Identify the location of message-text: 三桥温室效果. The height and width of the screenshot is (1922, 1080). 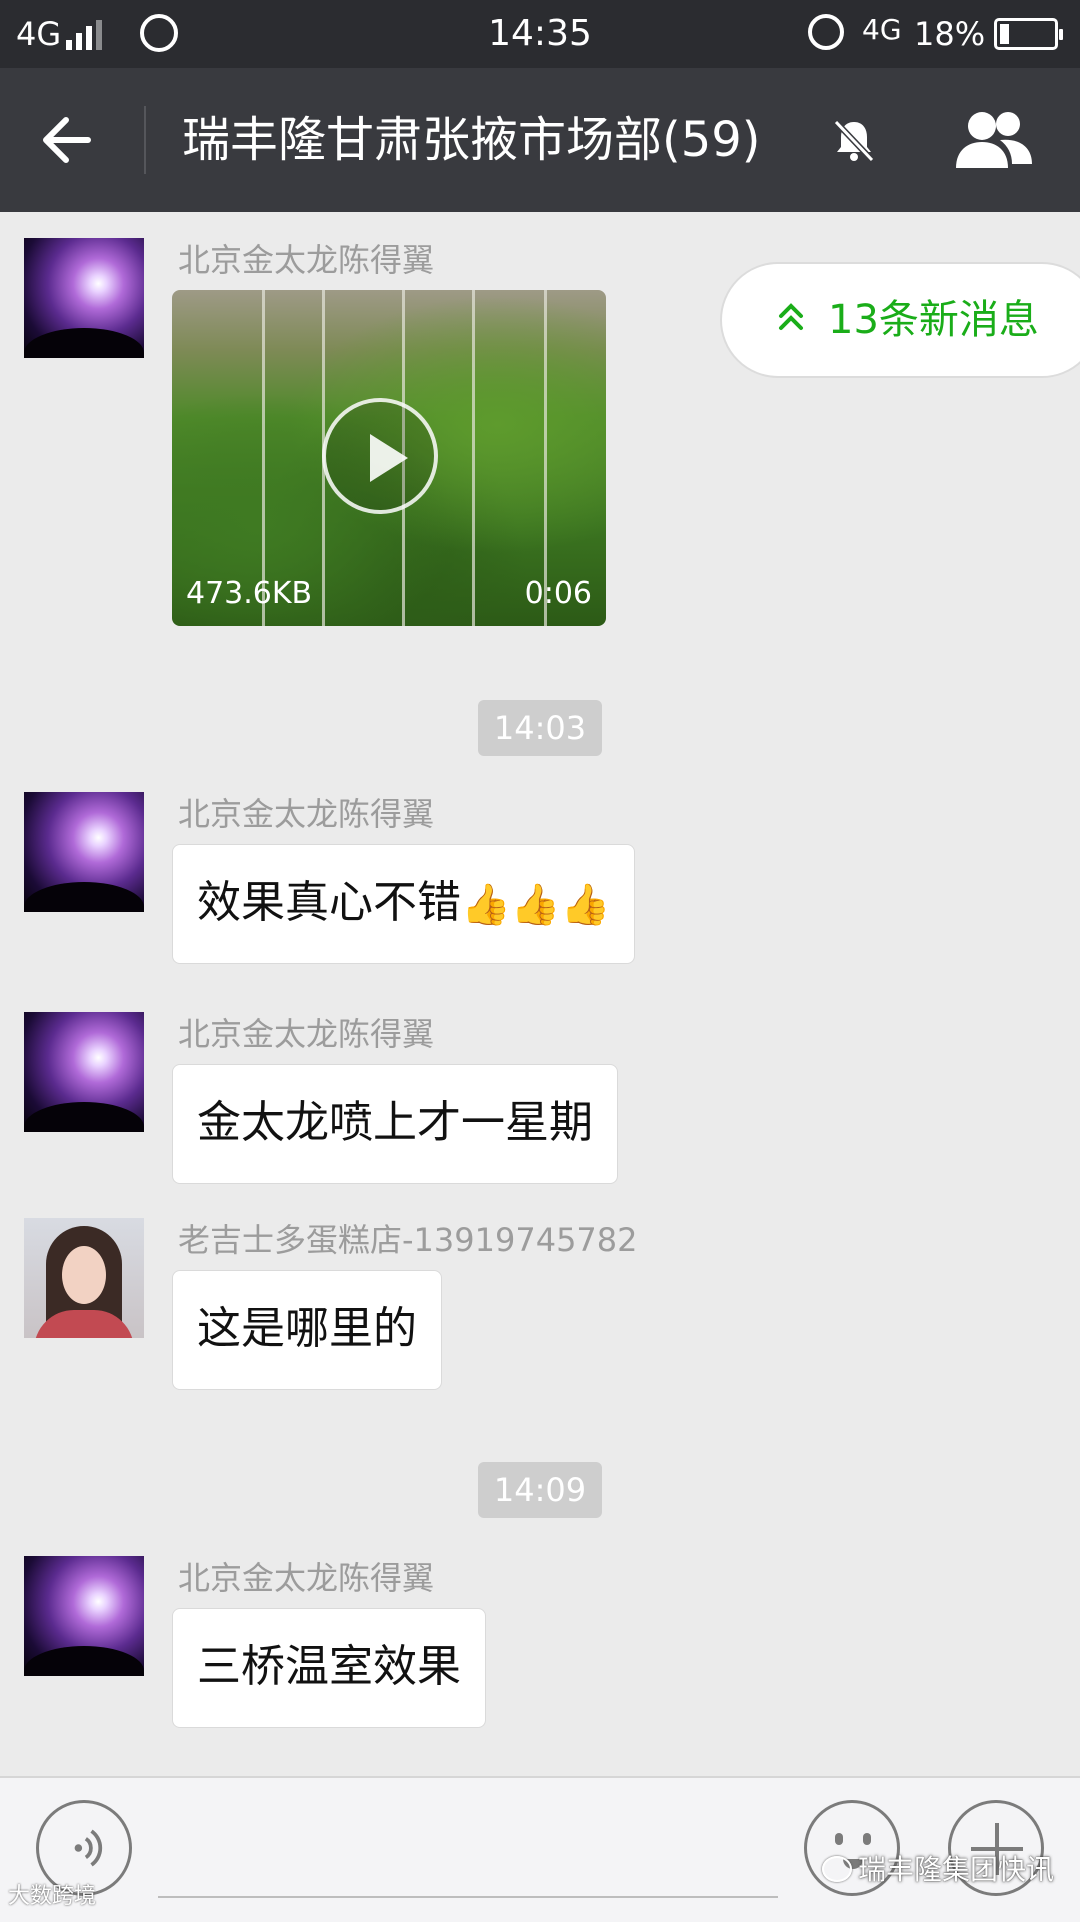
(329, 1666).